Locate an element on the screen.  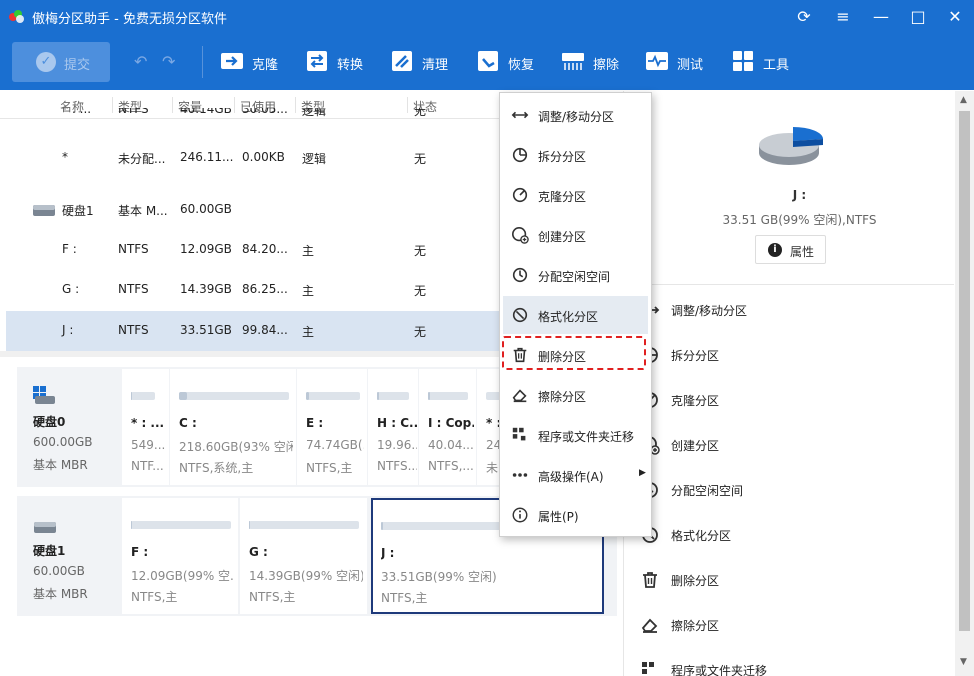
partition-size: 218.60GB(93% 空闲) is located at coordinates (236, 447).